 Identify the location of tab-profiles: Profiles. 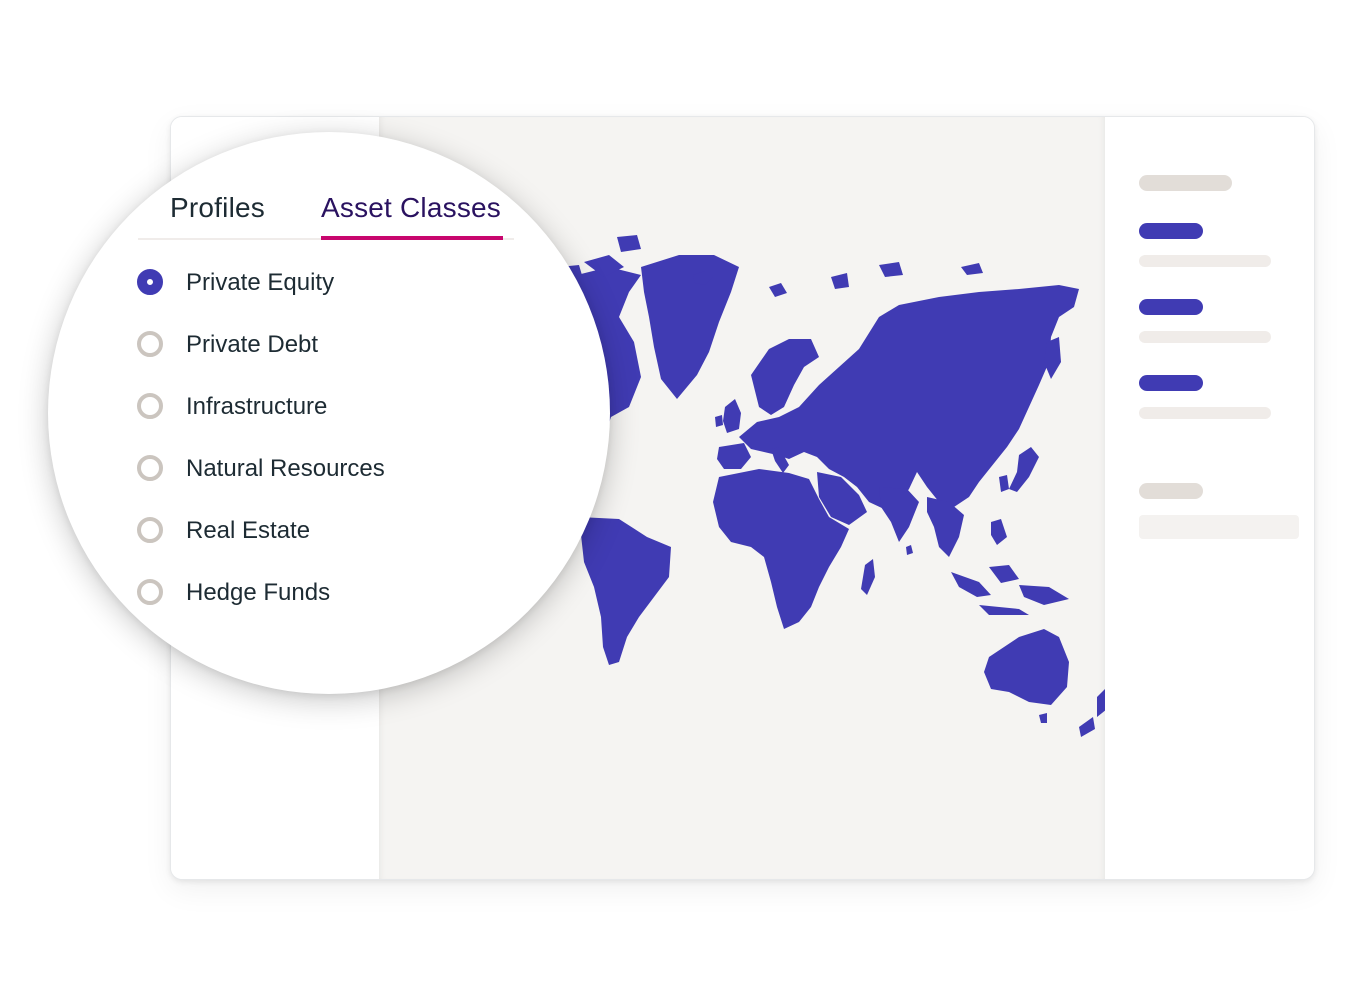
(217, 213).